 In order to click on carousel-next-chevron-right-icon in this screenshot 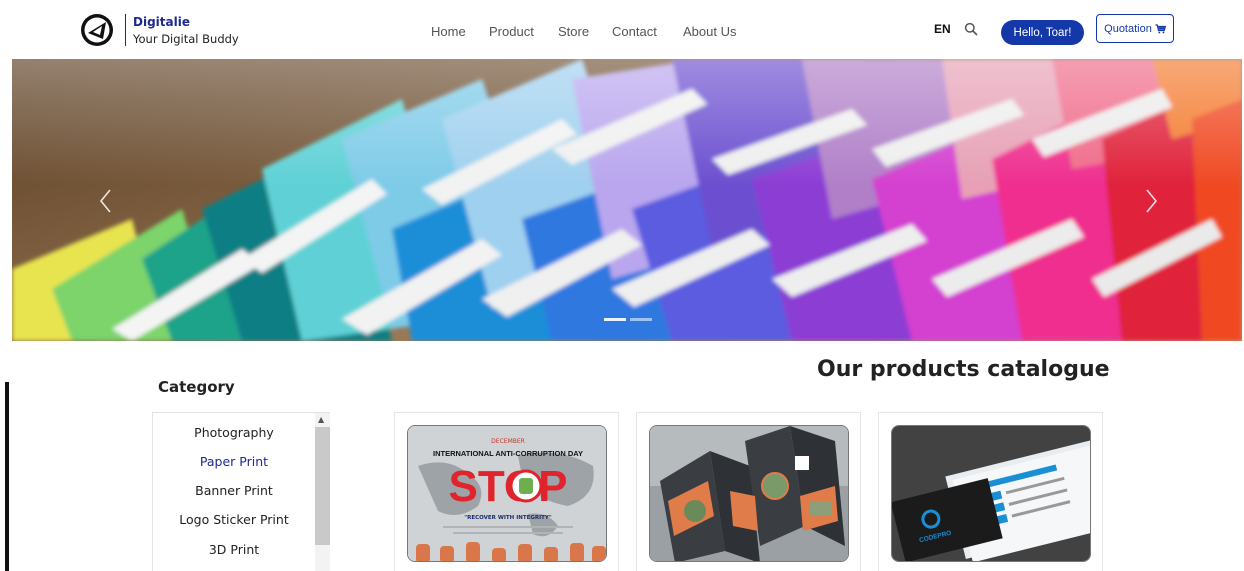, I will do `click(1151, 201)`.